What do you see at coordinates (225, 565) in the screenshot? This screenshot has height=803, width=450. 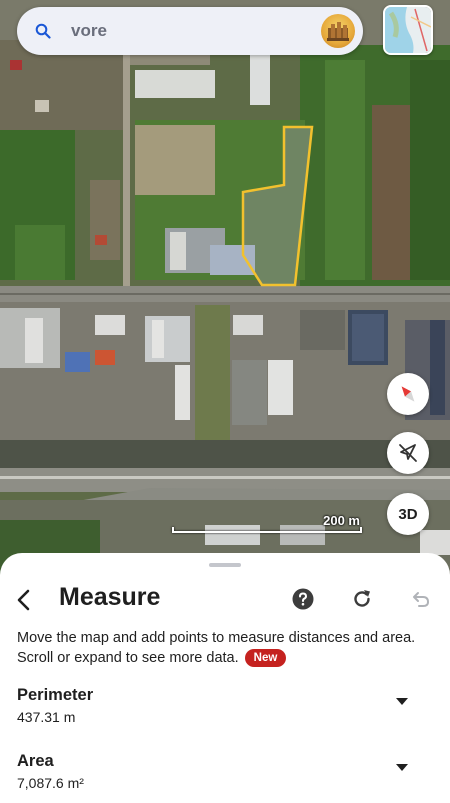 I see `sheet-drag-handle` at bounding box center [225, 565].